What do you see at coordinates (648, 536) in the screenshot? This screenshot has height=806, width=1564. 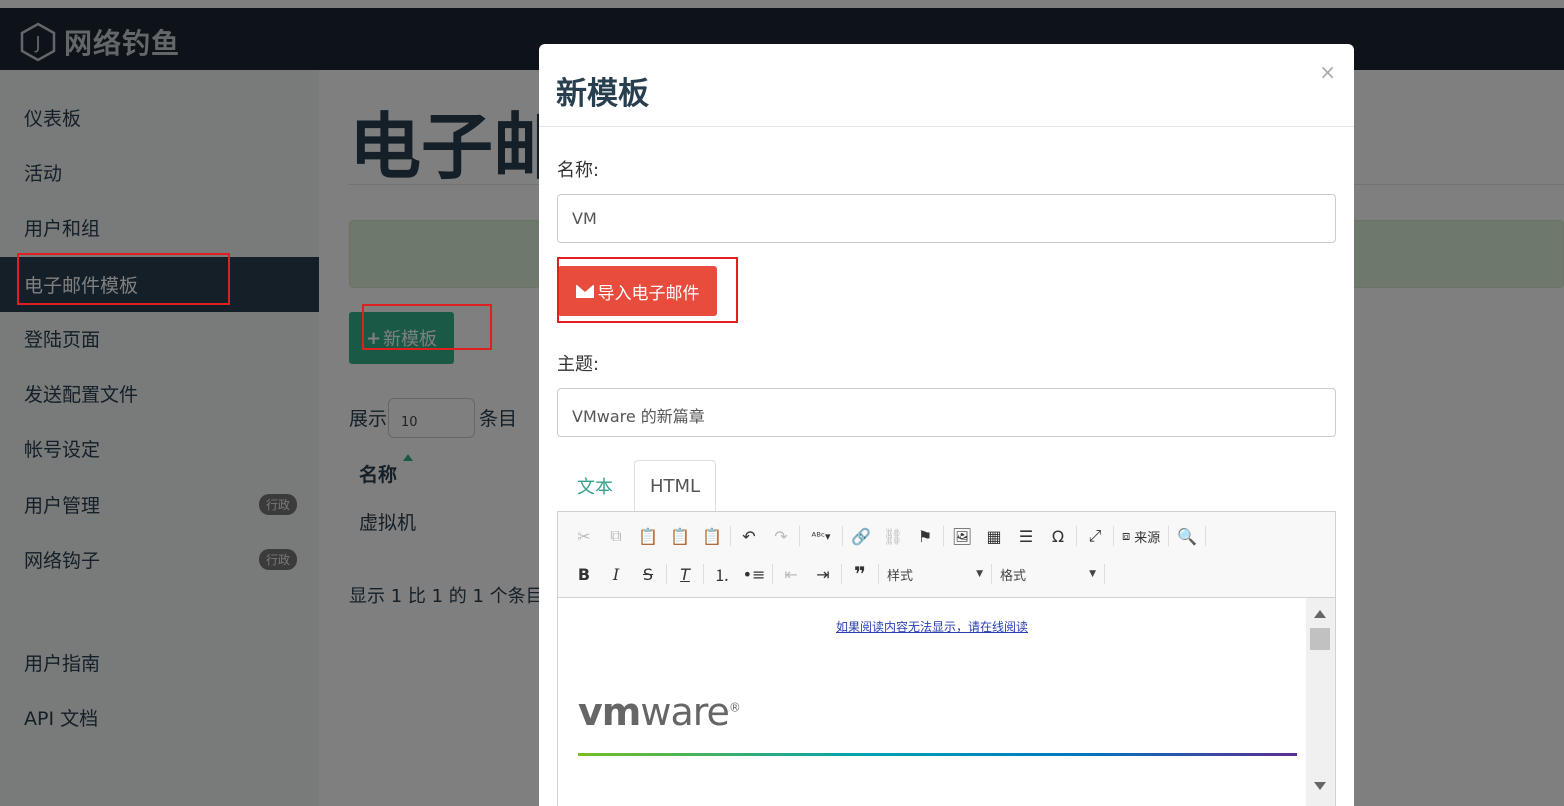 I see `paste-icon: 📋` at bounding box center [648, 536].